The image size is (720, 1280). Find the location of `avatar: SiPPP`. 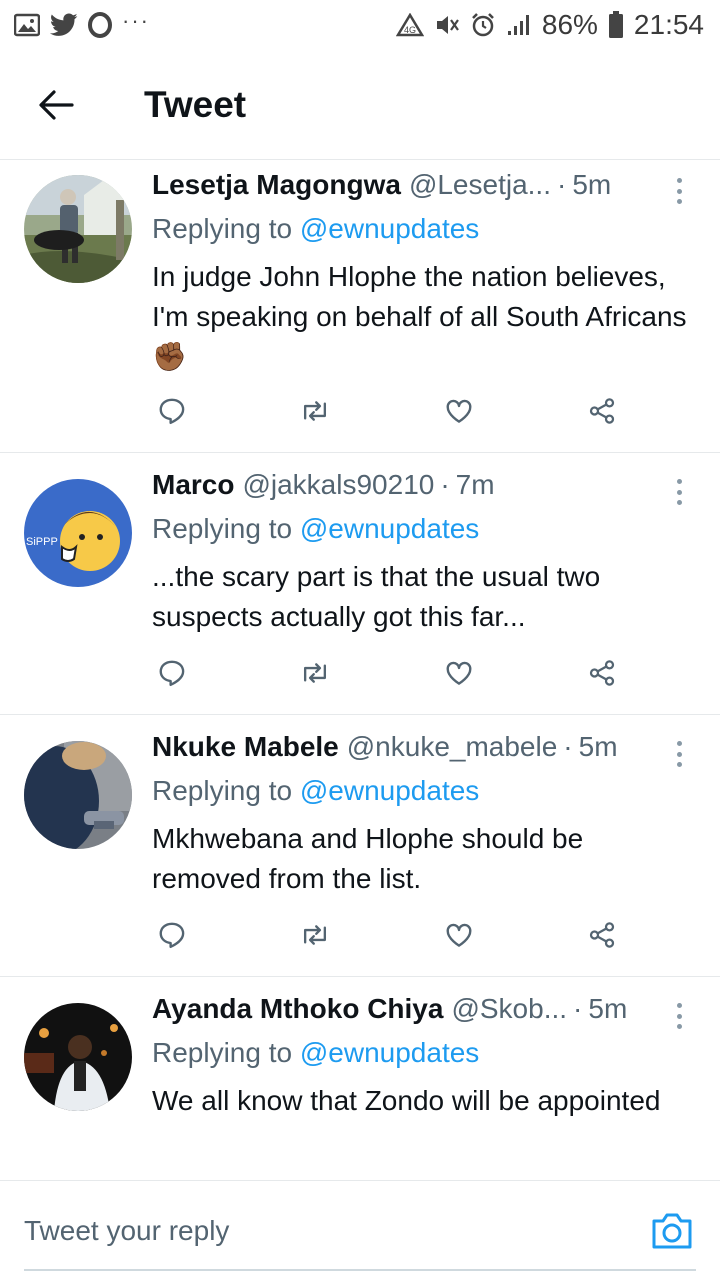

avatar: SiPPP is located at coordinates (78, 533).